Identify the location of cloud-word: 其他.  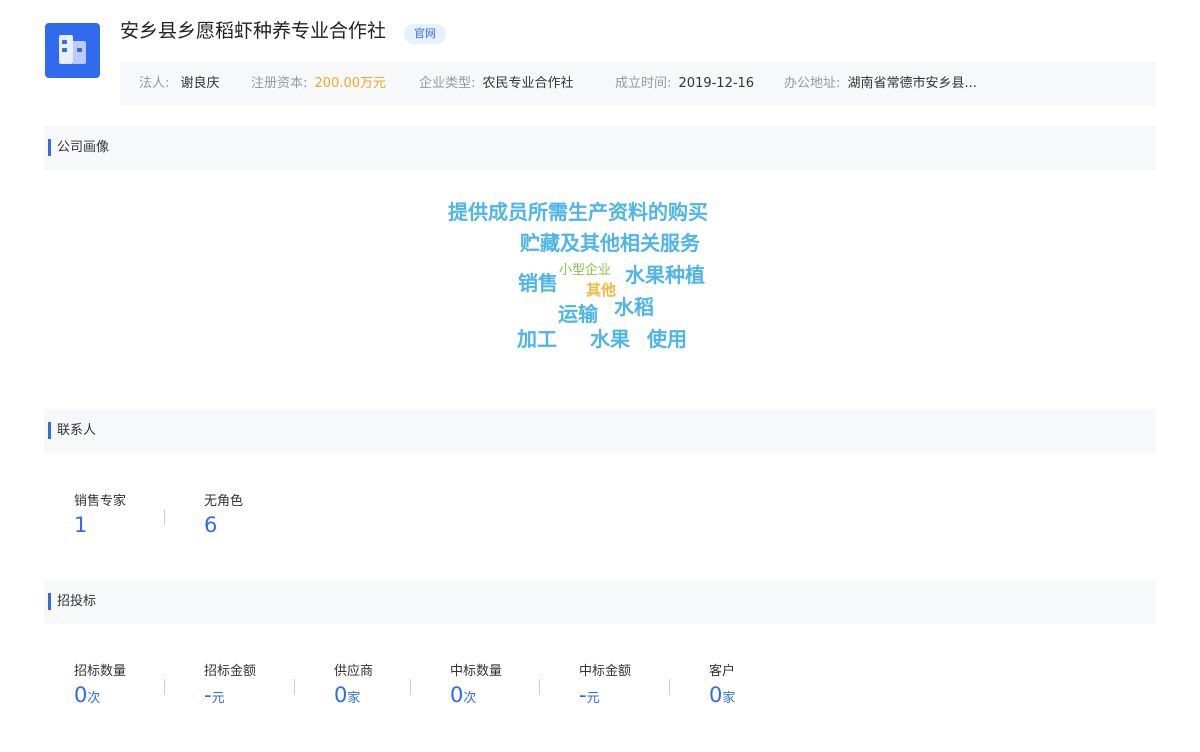
(601, 290).